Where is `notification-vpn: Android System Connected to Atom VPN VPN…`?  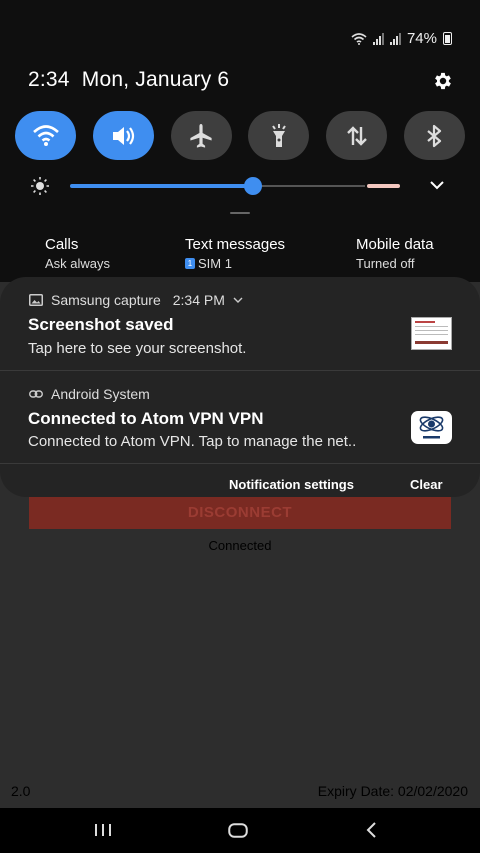 notification-vpn: Android System Connected to Atom VPN VPN… is located at coordinates (240, 417).